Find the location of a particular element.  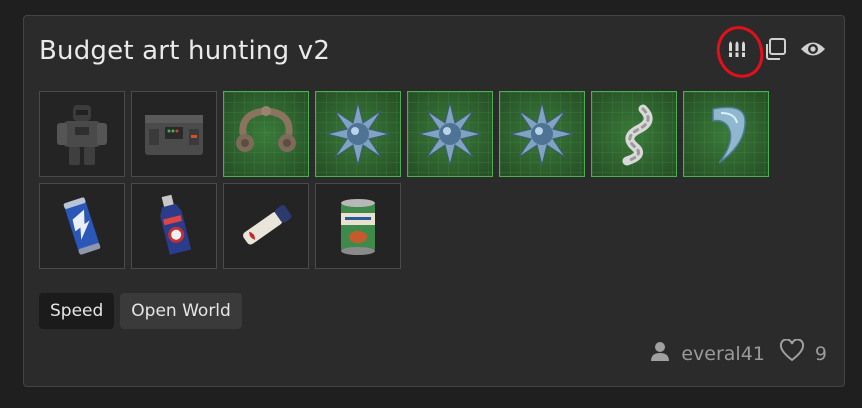

claw-ring-artifact-icon is located at coordinates (266, 129).